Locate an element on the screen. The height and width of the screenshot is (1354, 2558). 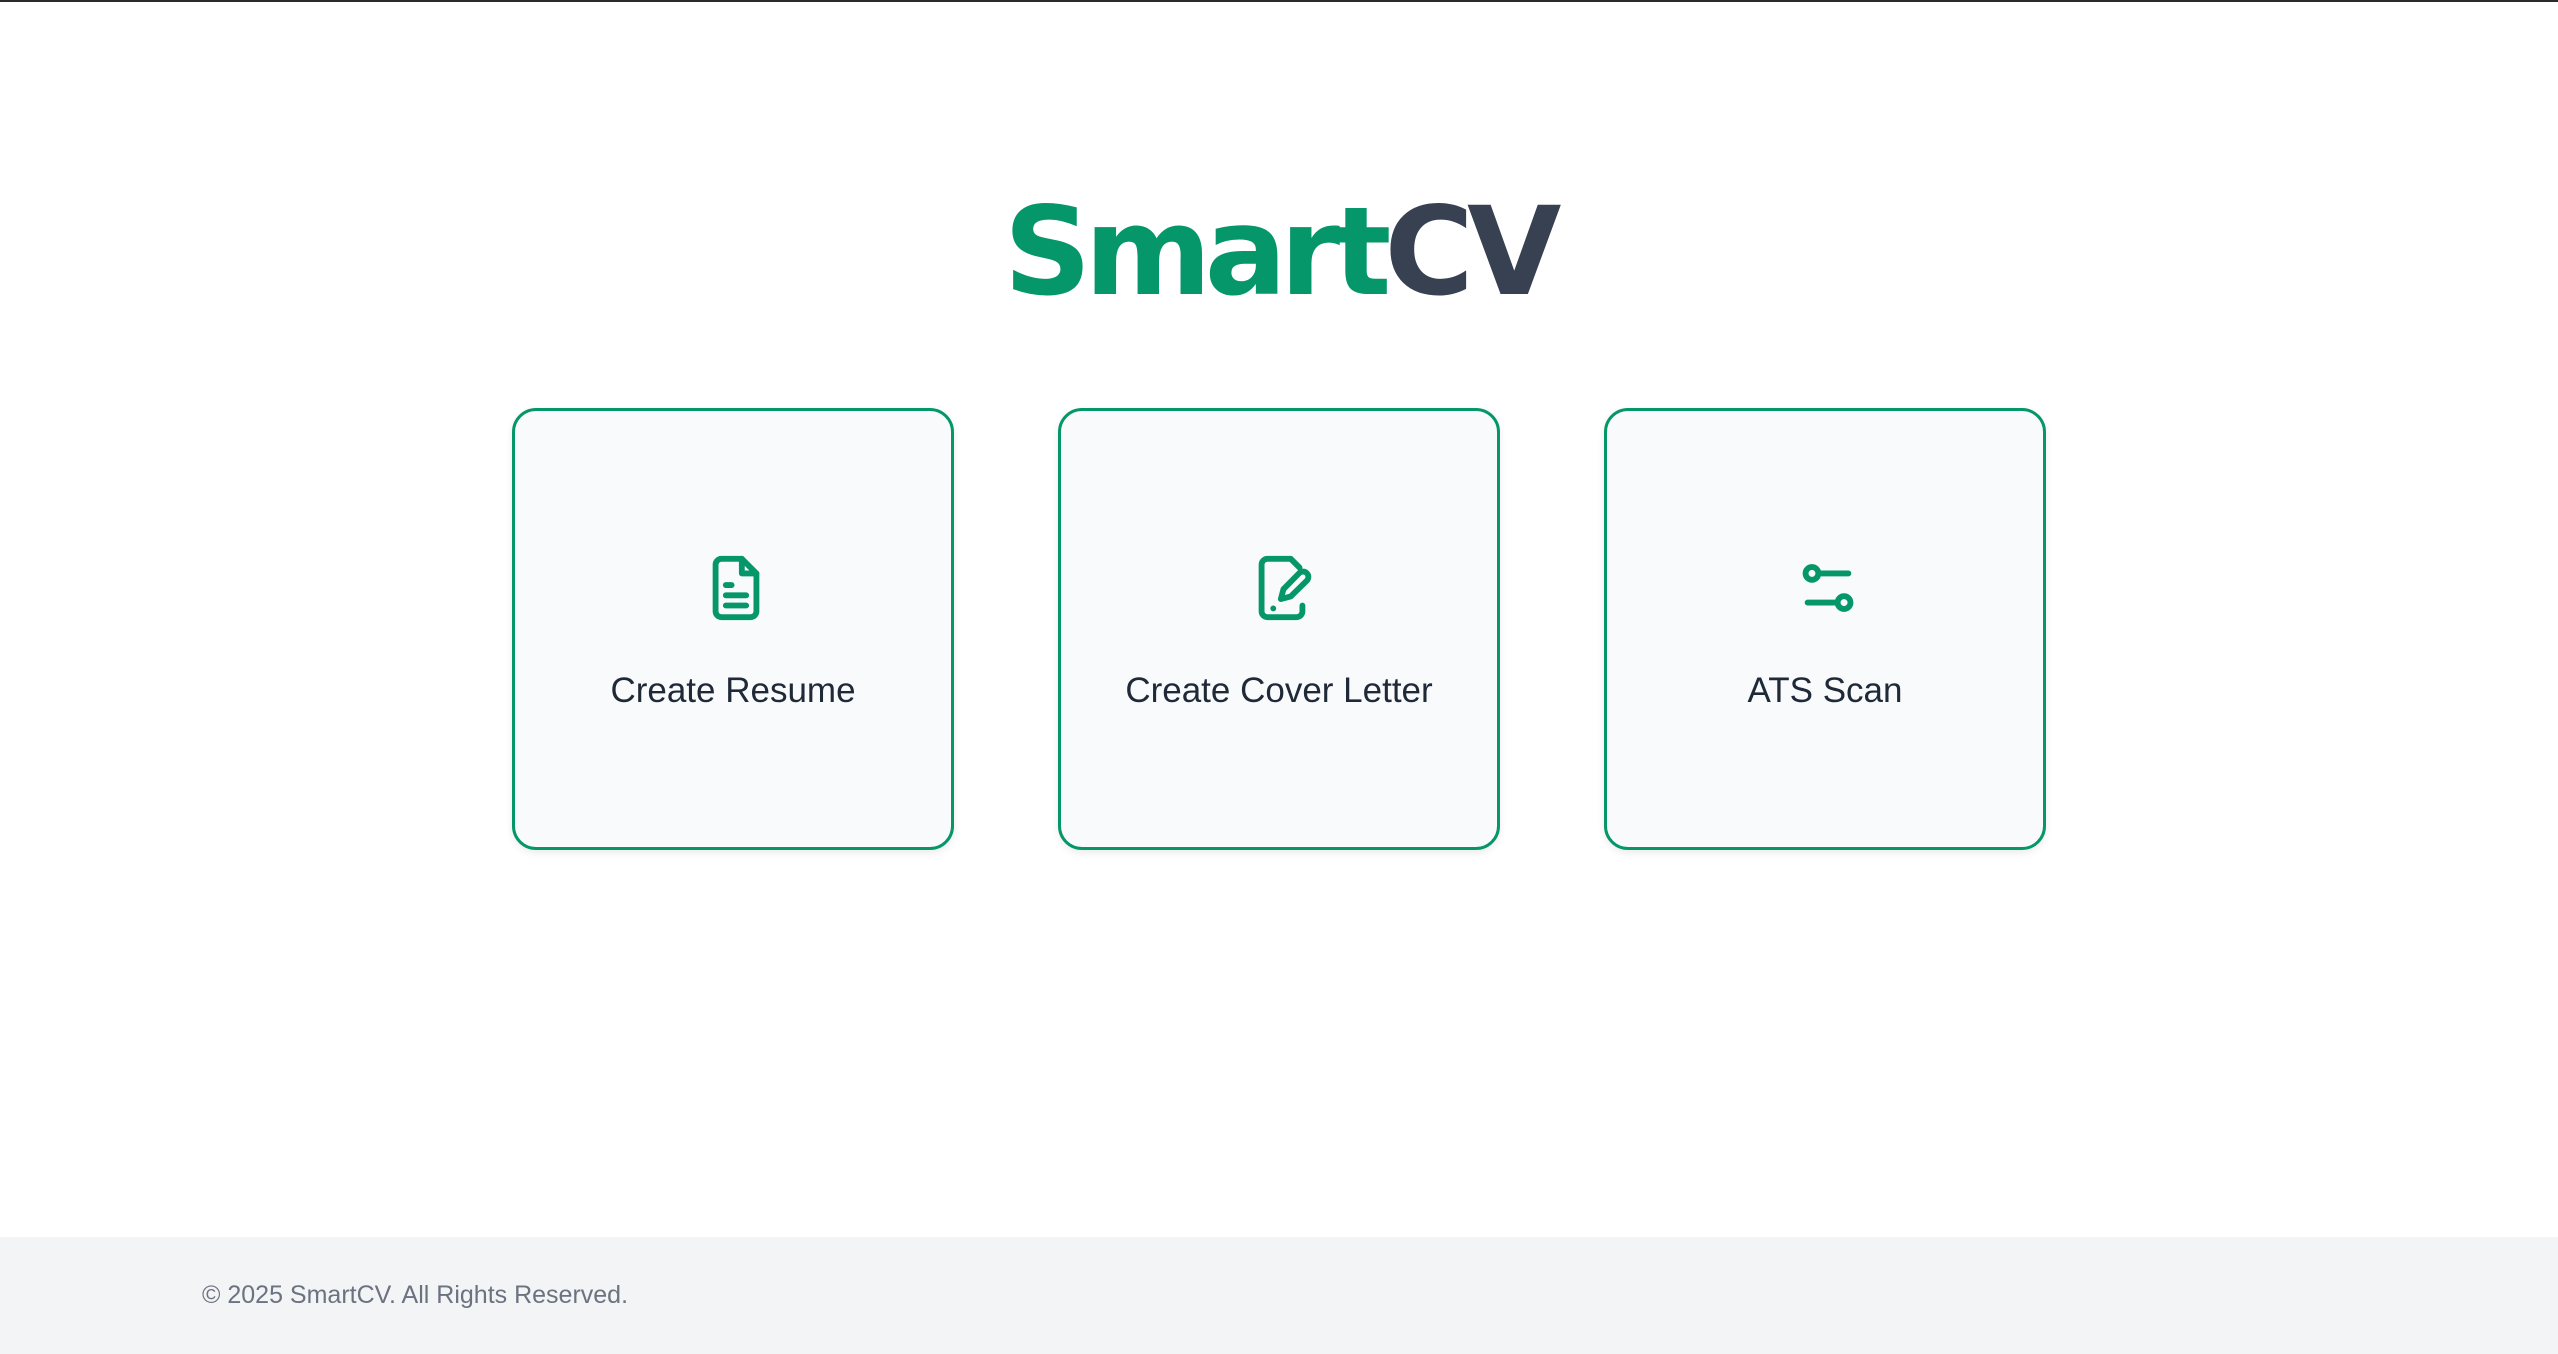
ats-scan-card: ATS Scan is located at coordinates (1825, 629).